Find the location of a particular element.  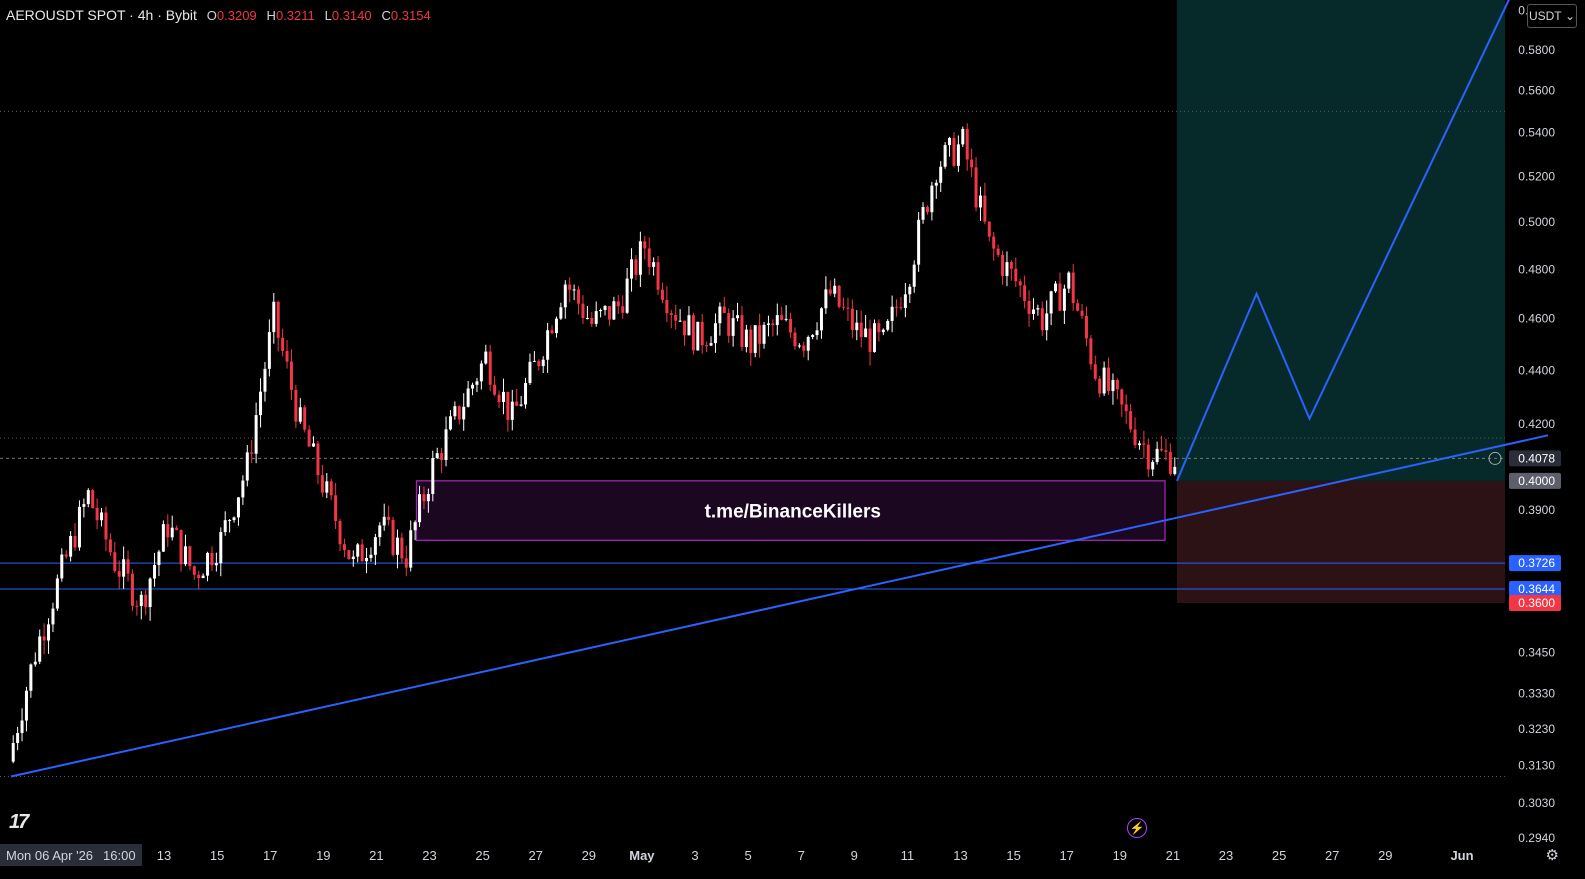

x-tick-label: 21 is located at coordinates (1173, 855).